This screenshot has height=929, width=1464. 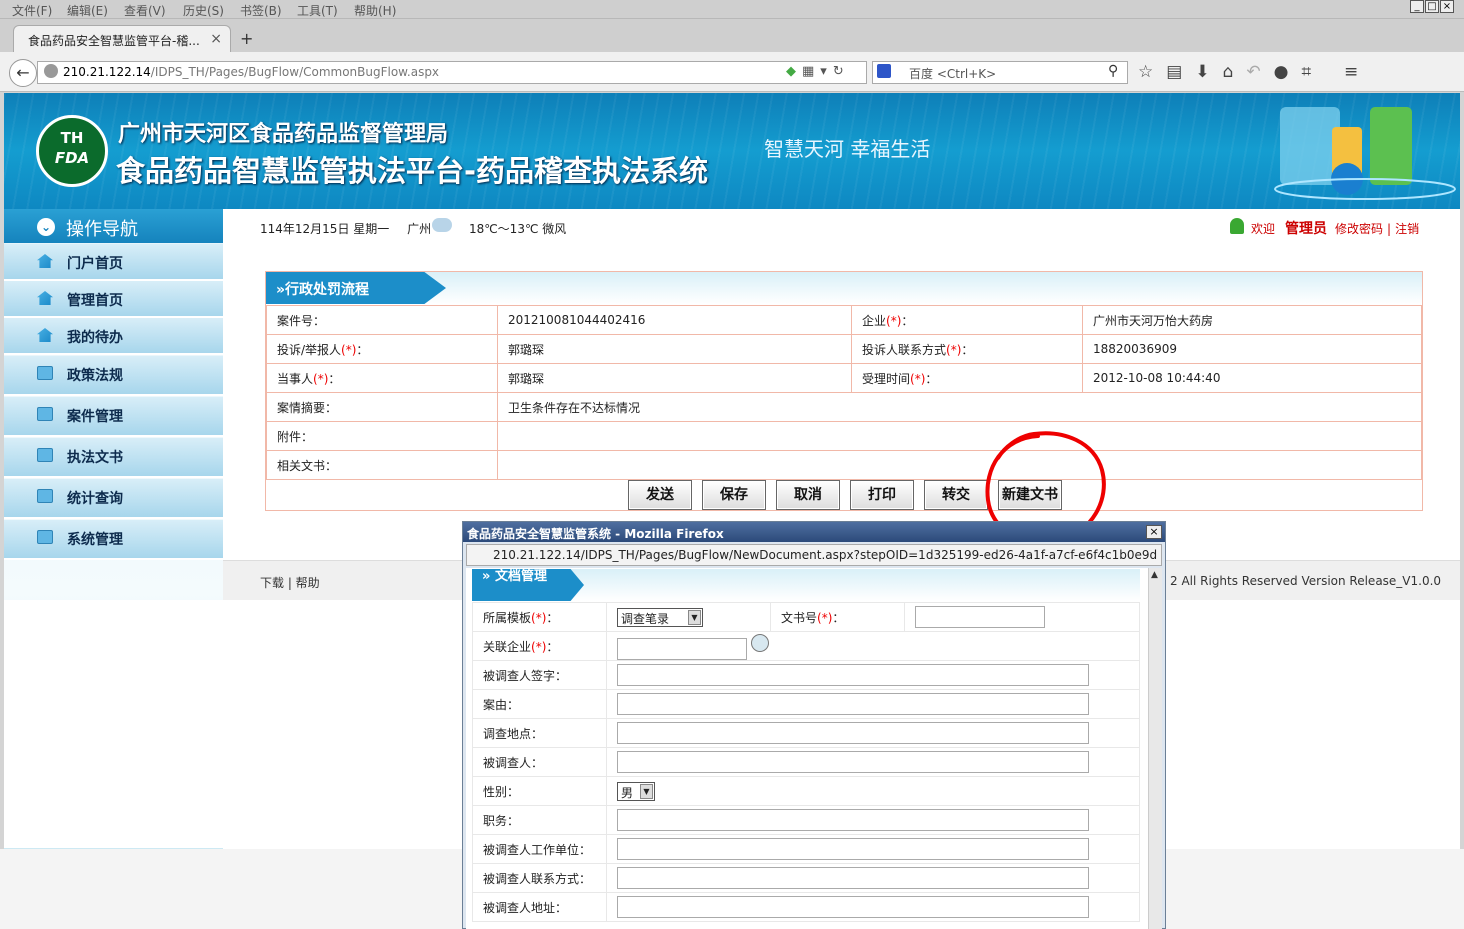 I want to click on browser-tab: 食品药品安全智慧监管平台-稽... ×, so click(x=122, y=39).